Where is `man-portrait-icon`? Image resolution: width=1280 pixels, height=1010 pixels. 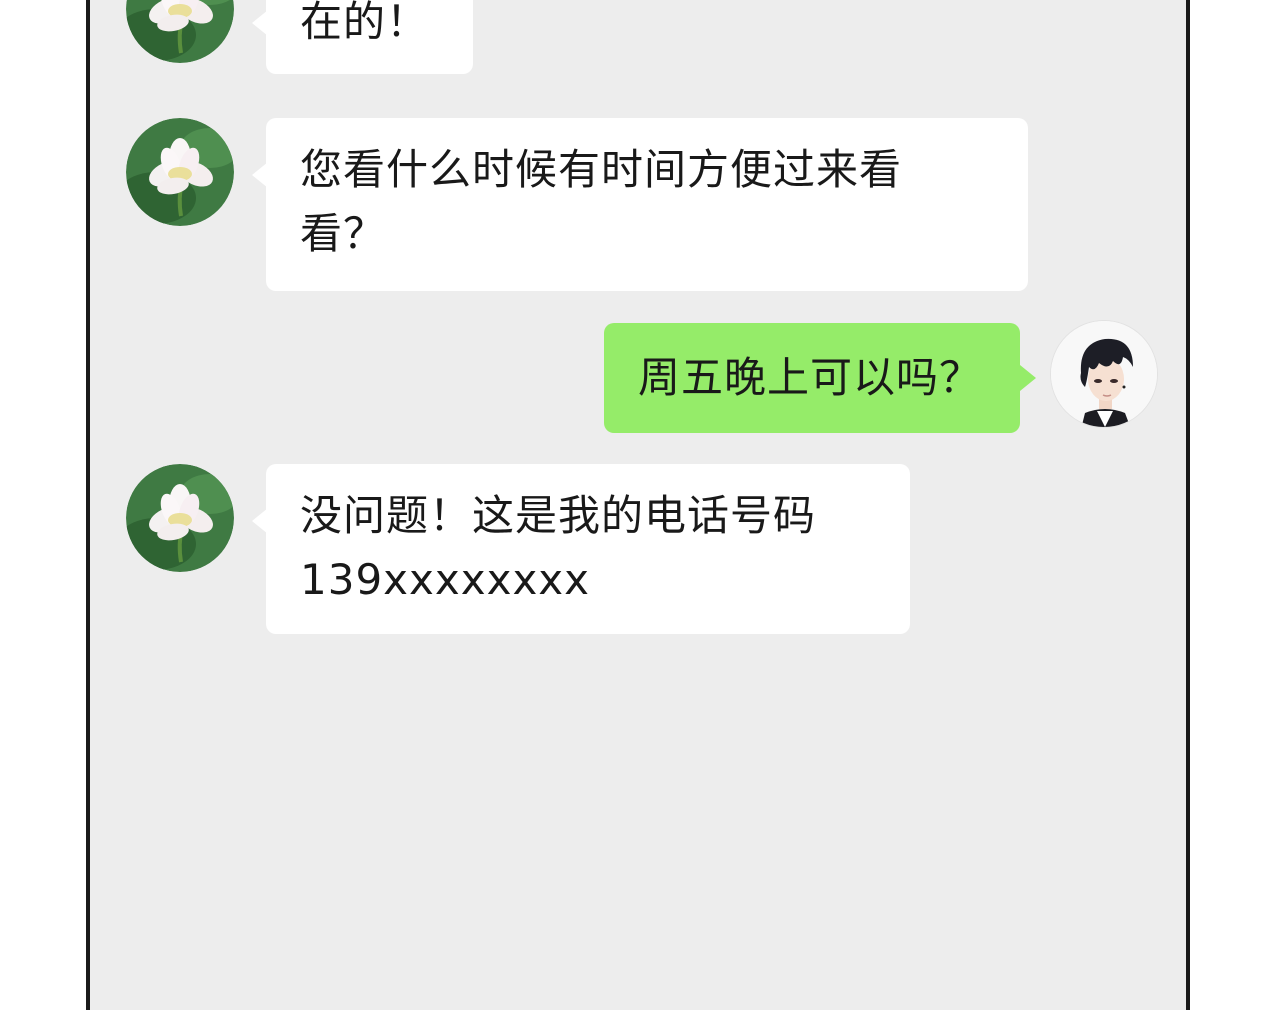 man-portrait-icon is located at coordinates (1104, 374).